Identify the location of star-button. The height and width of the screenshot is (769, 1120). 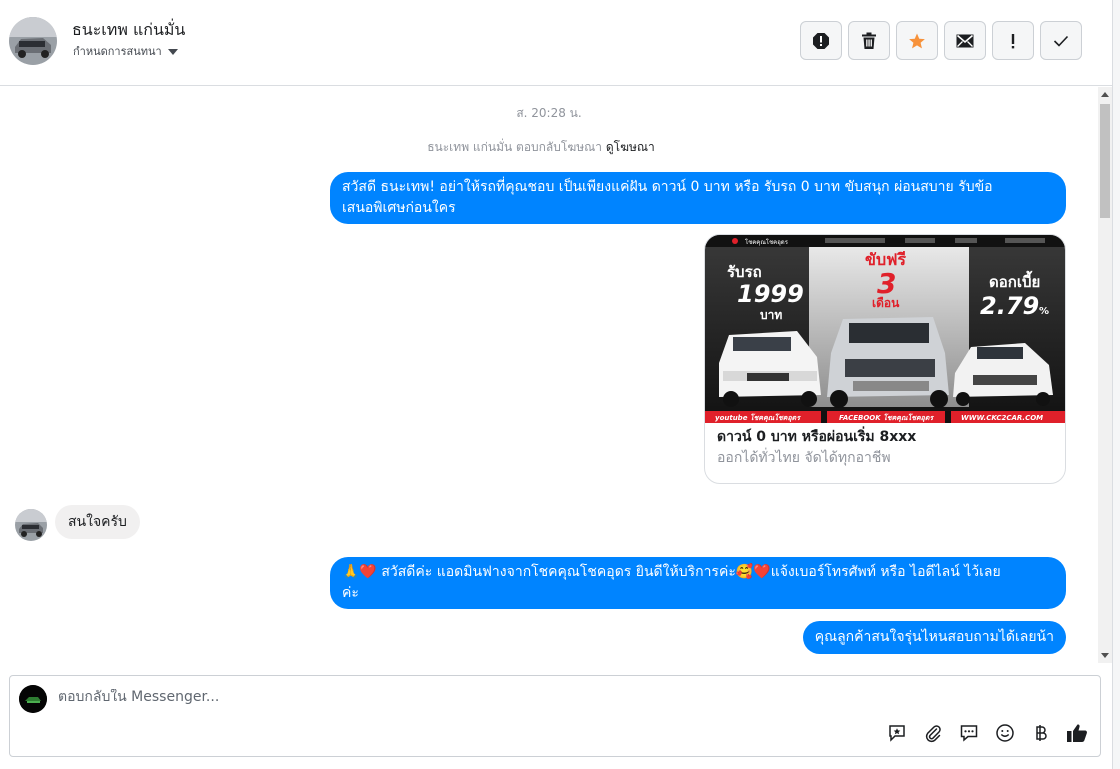
(917, 40).